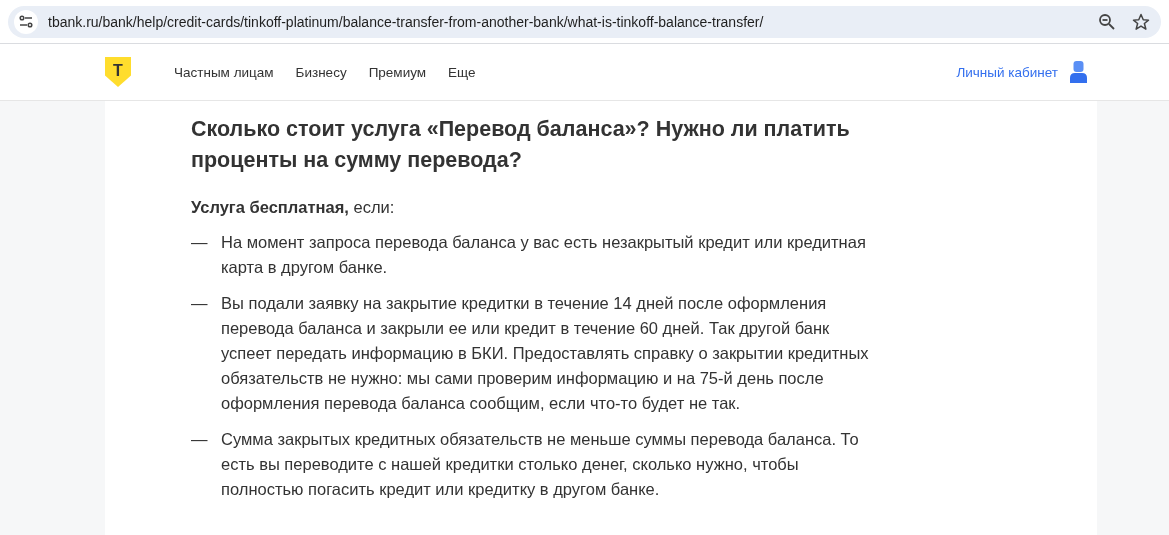 This screenshot has width=1169, height=535. I want to click on article-heading: Сколько стоит услуга «Перевод баланса»? Нужно ли платить проценты на сумму перевода?, so click(521, 145).